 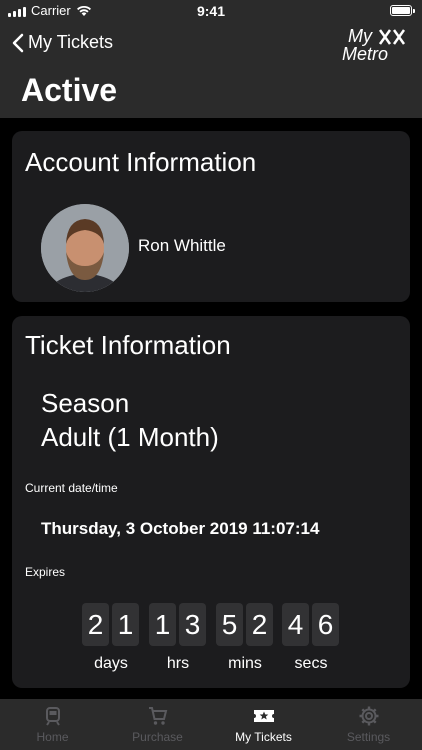 What do you see at coordinates (402, 10) in the screenshot?
I see `battery-icon` at bounding box center [402, 10].